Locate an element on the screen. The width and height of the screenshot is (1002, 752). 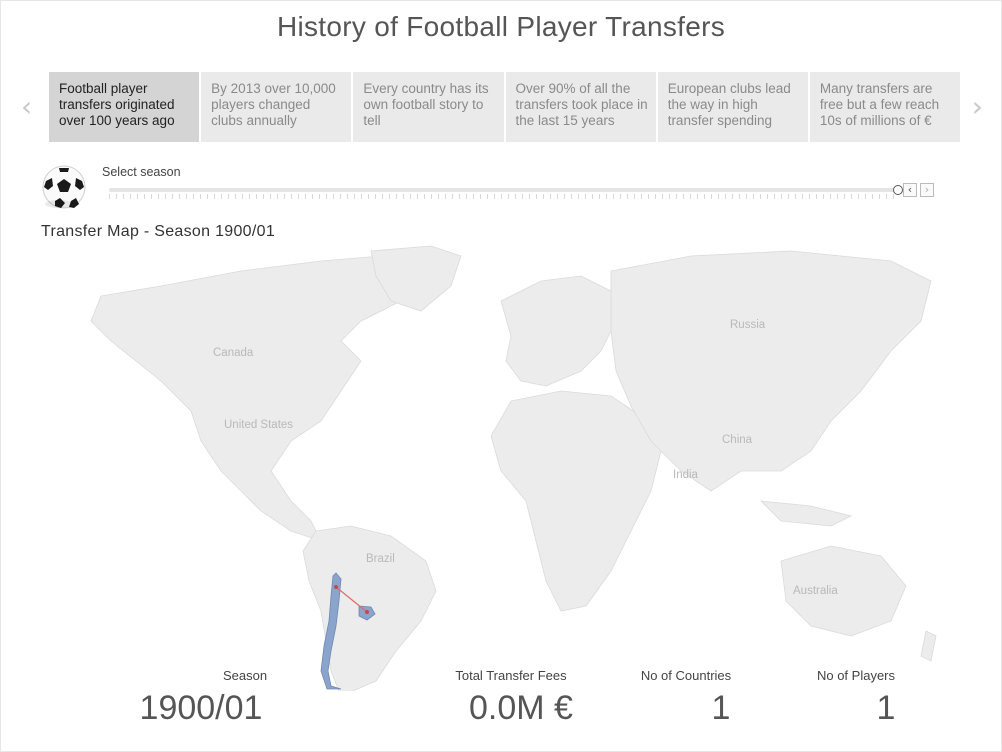
map-title: Transfer Map - Season 1900/01 is located at coordinates (158, 231).